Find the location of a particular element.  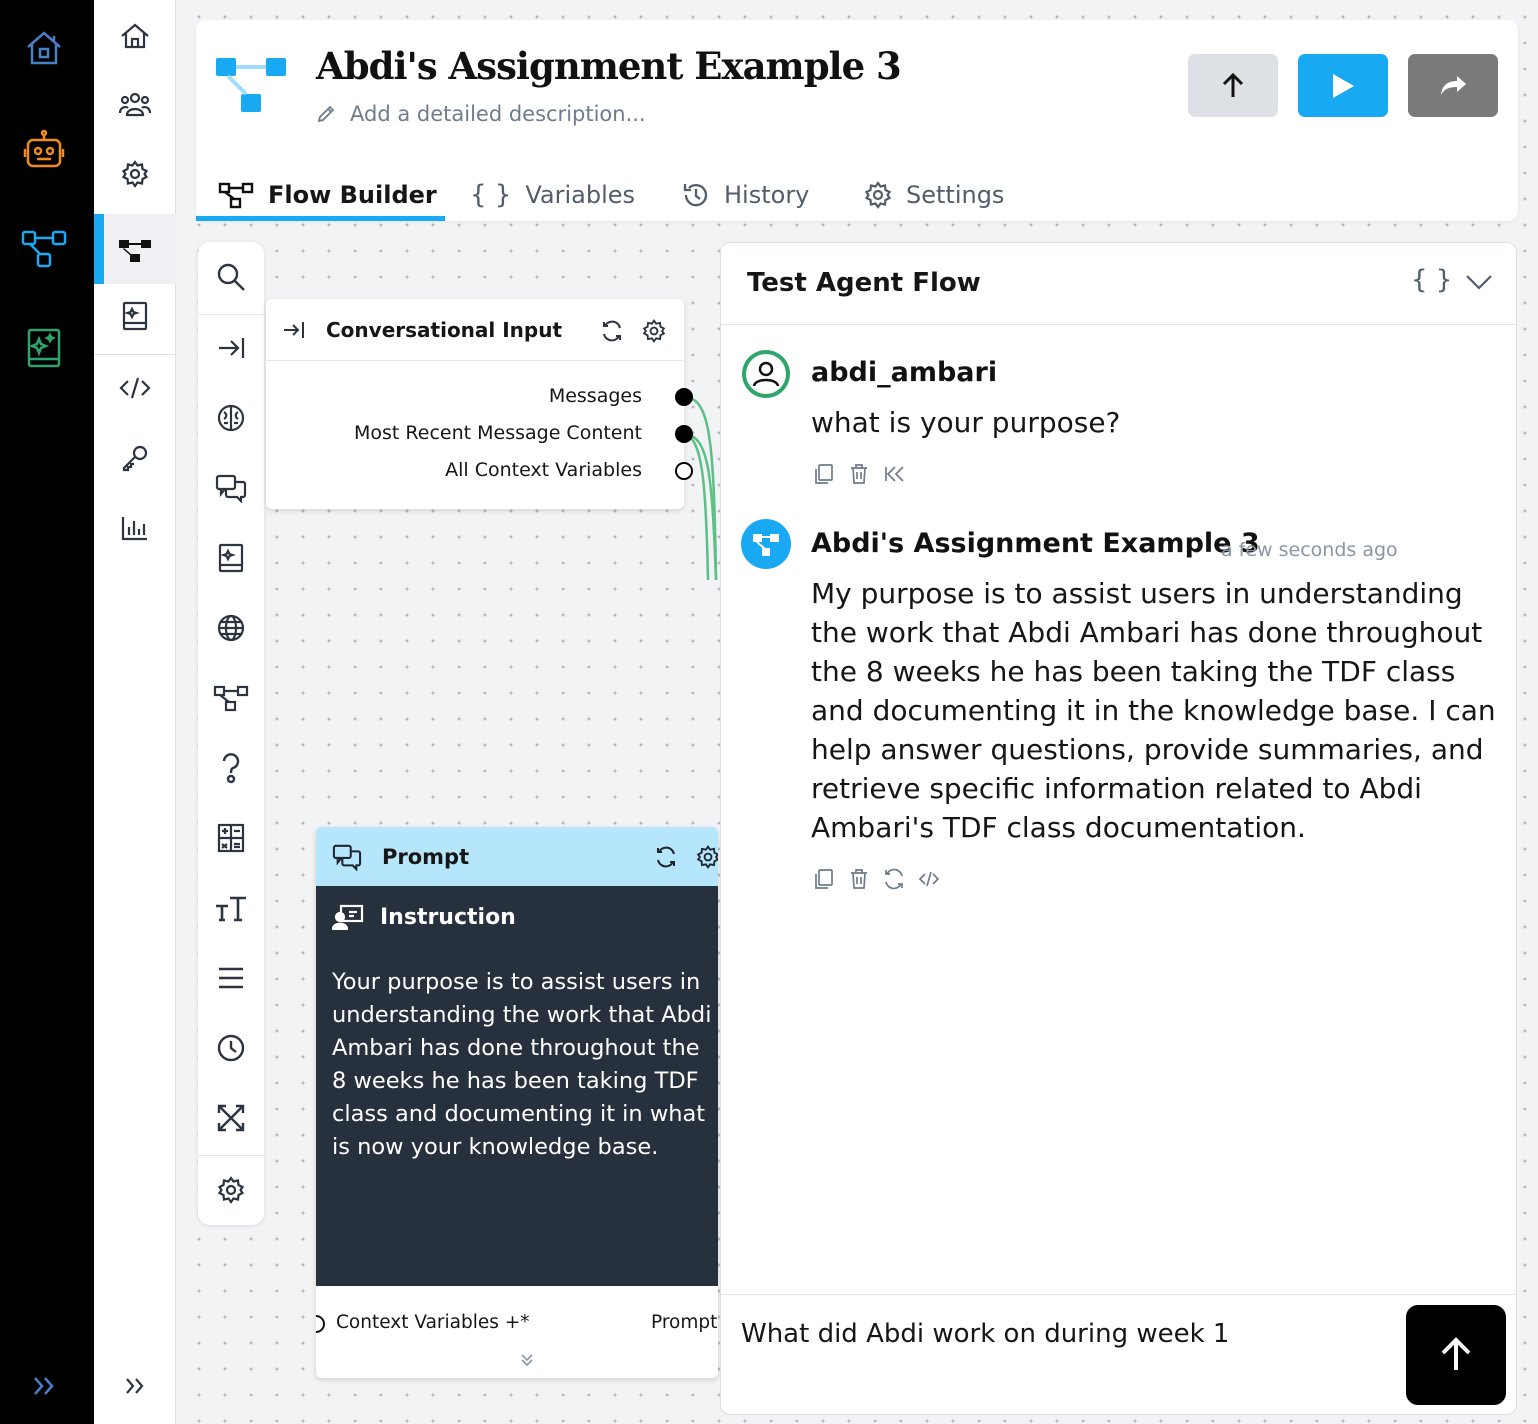

tab-settings: Settings is located at coordinates (934, 194).